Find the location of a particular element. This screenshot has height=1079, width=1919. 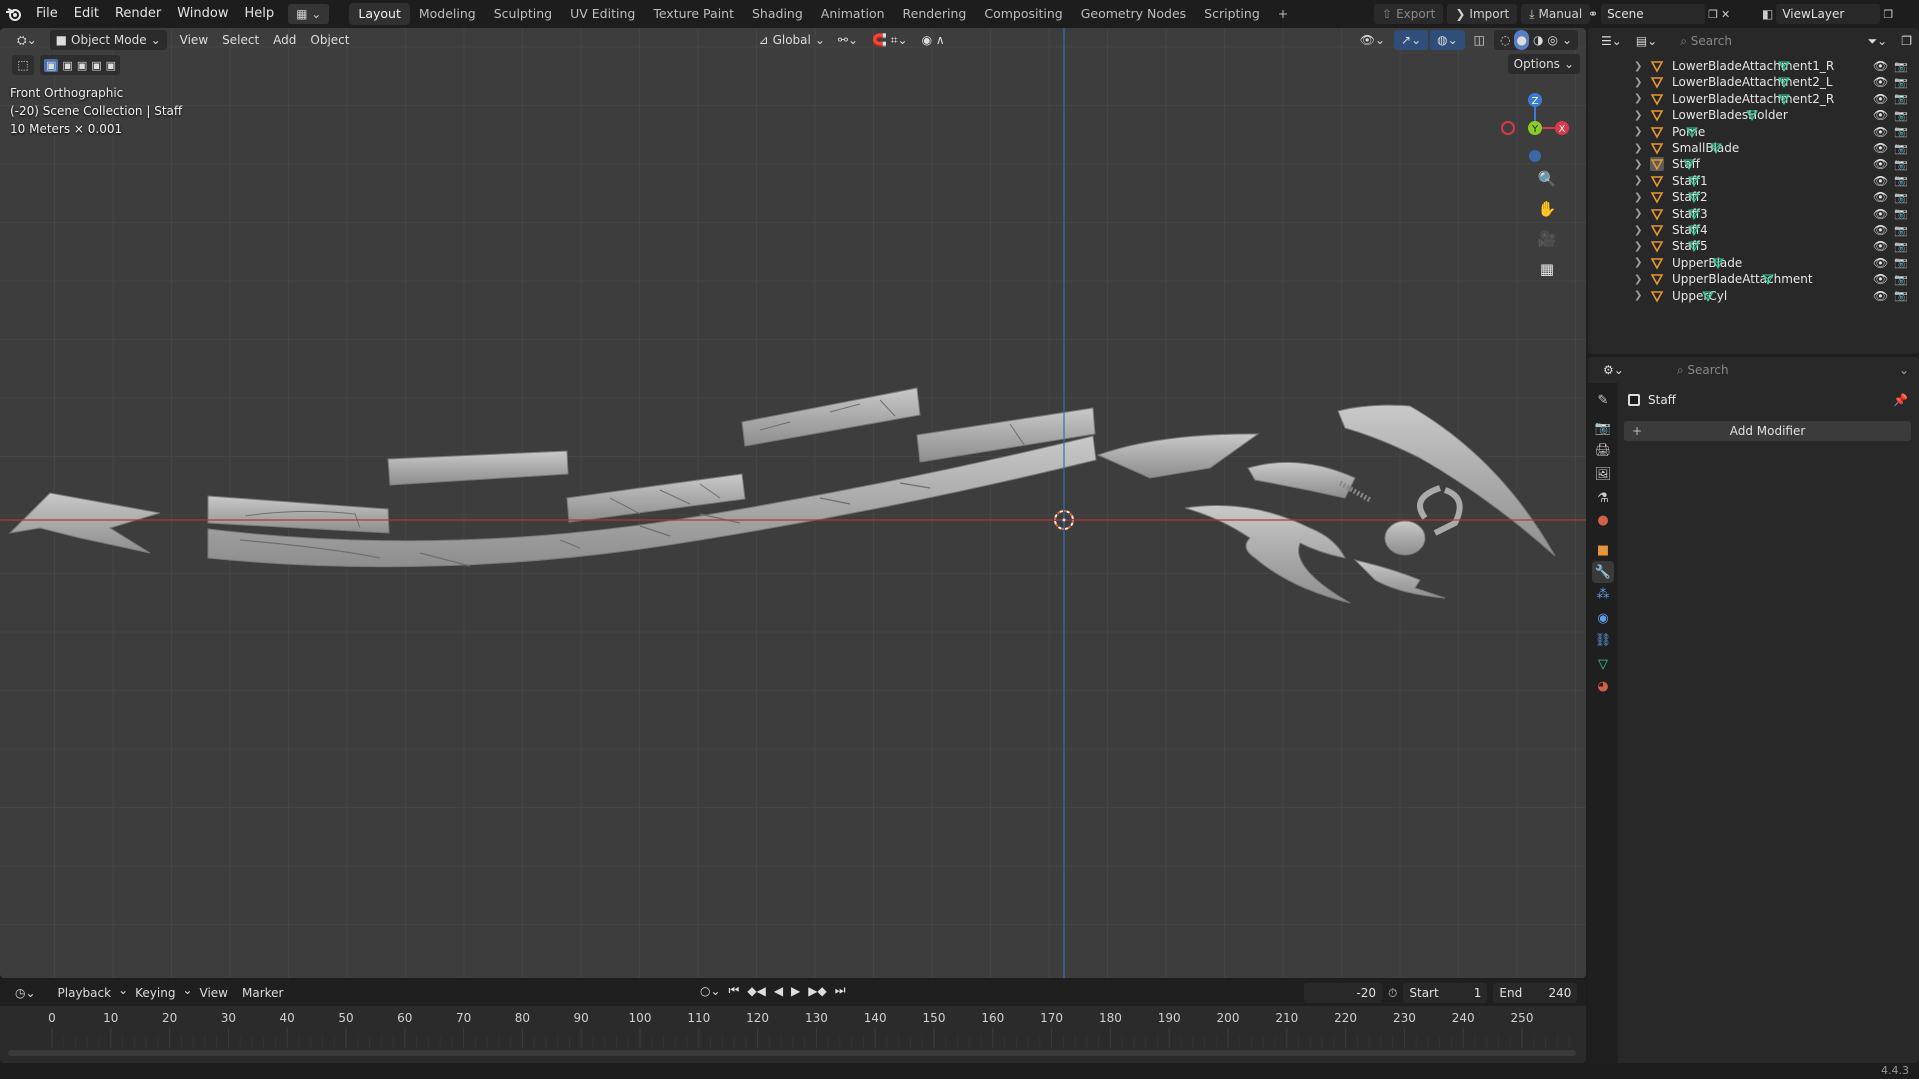

workspace-tab-texture-paint: Texture Paint is located at coordinates (693, 14).